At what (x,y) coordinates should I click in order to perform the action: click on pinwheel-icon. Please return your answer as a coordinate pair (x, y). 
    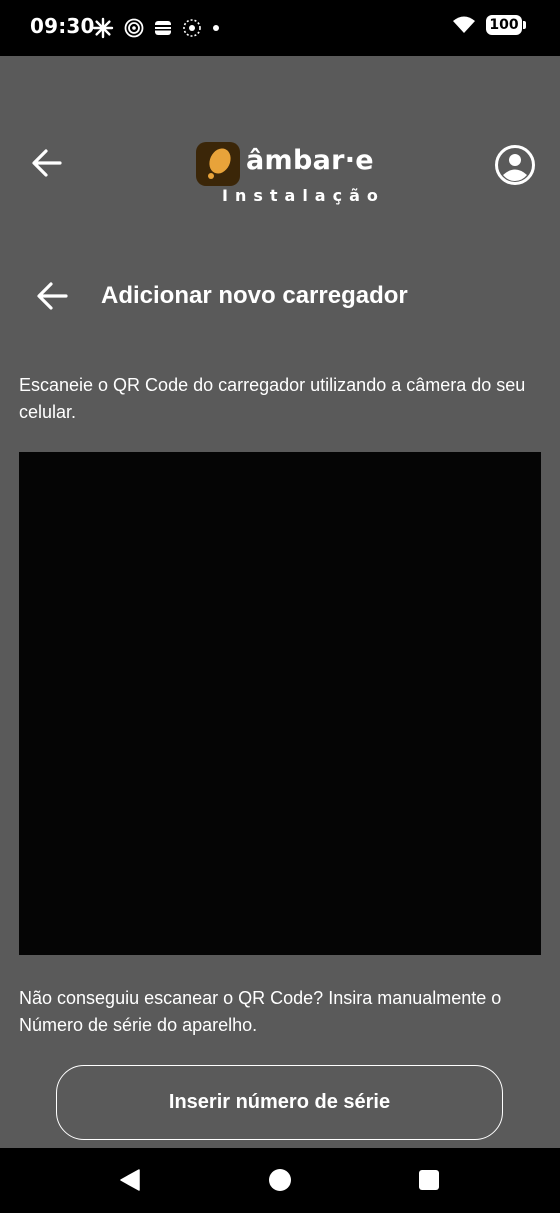
    Looking at the image, I should click on (103, 28).